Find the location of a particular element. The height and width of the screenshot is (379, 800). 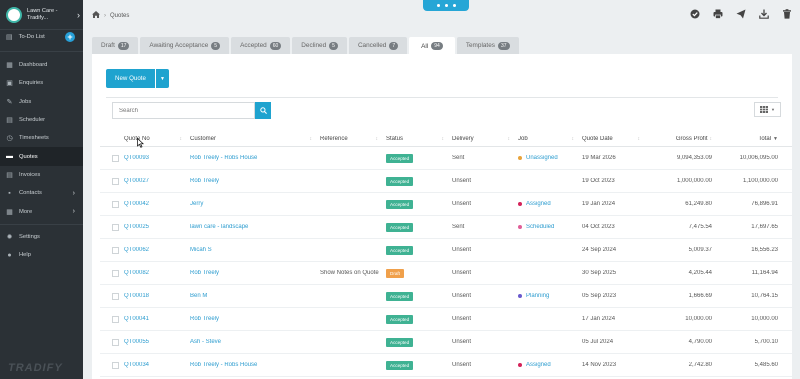

table-columns-icon is located at coordinates (764, 109).